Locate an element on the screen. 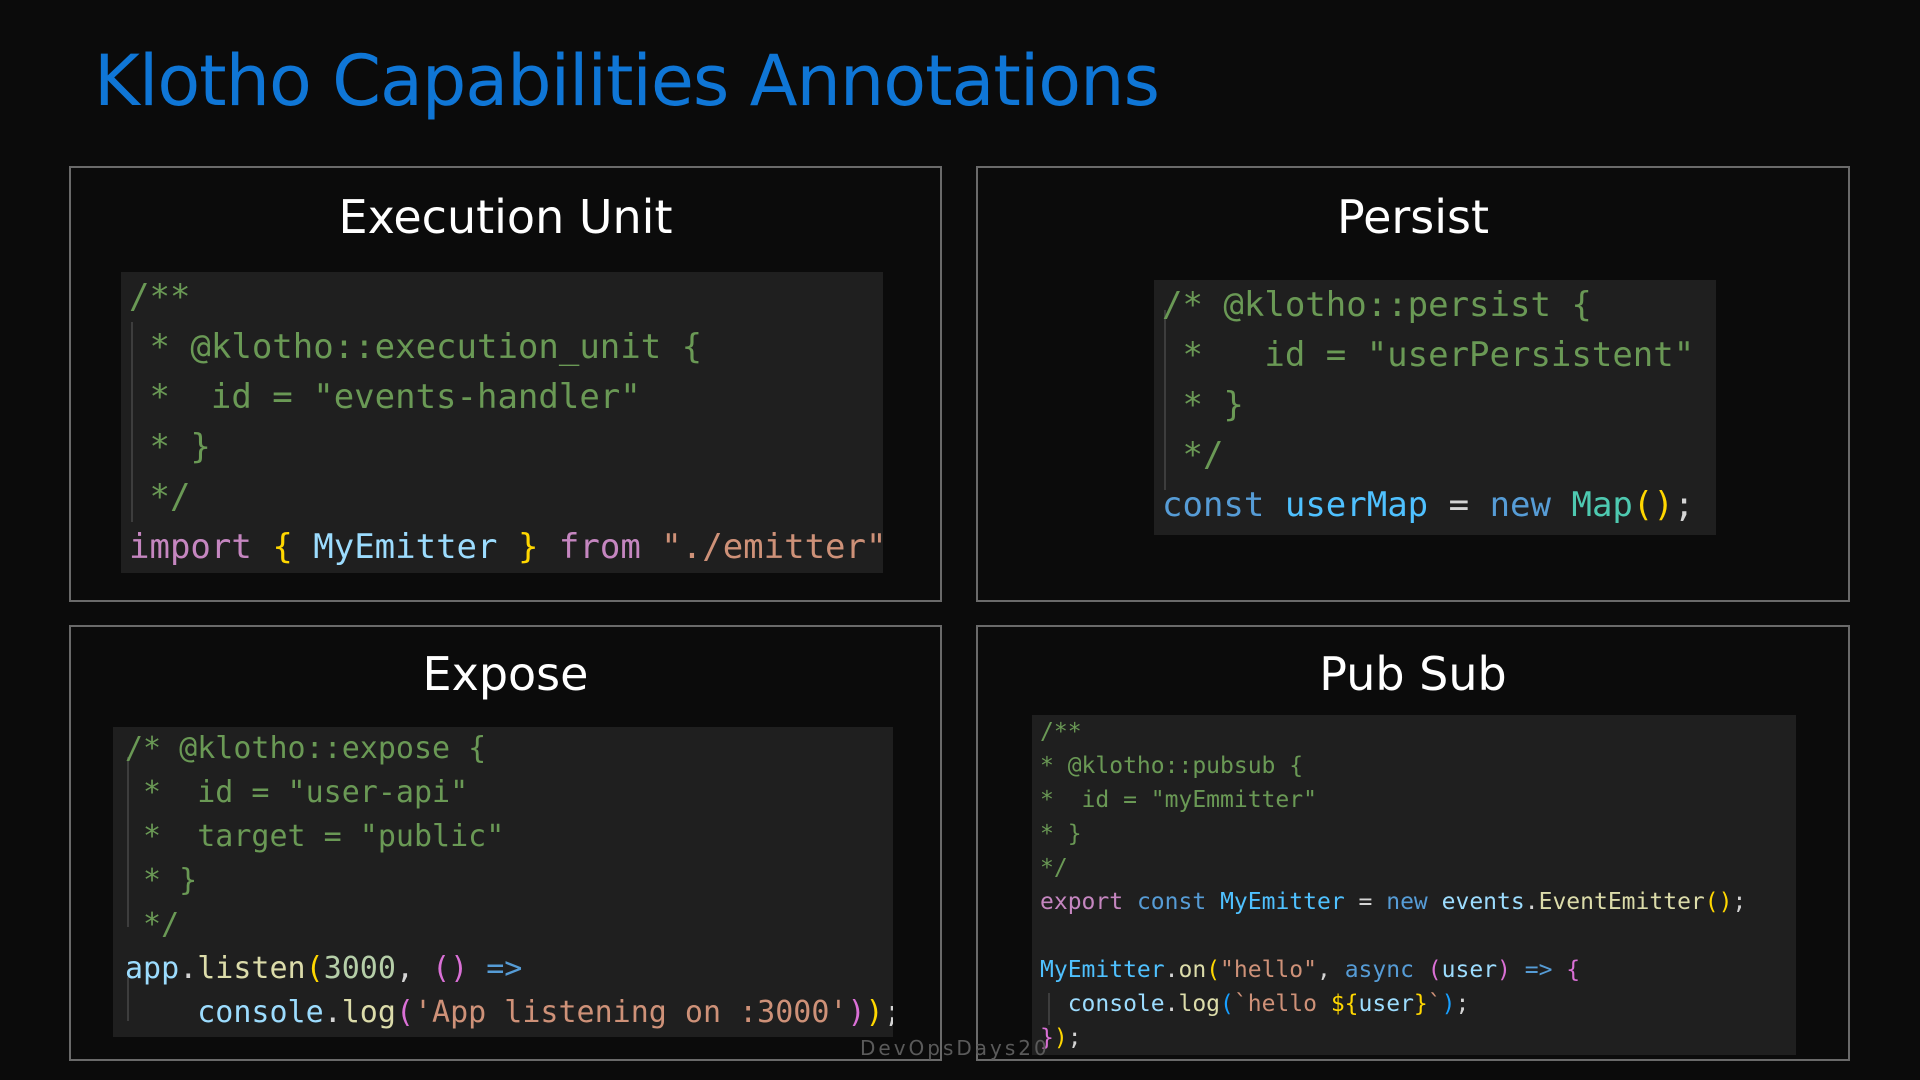  code-token: console is located at coordinates (224, 1012).